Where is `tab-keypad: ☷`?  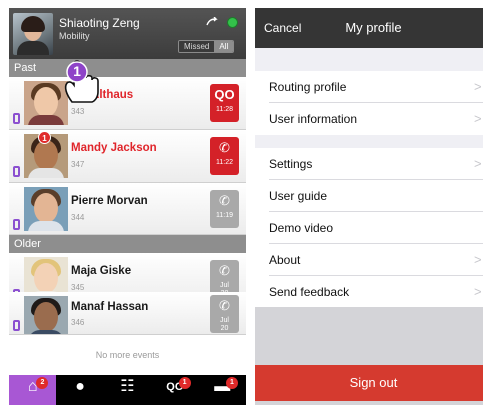
tab-keypad: ☷ is located at coordinates (127, 390).